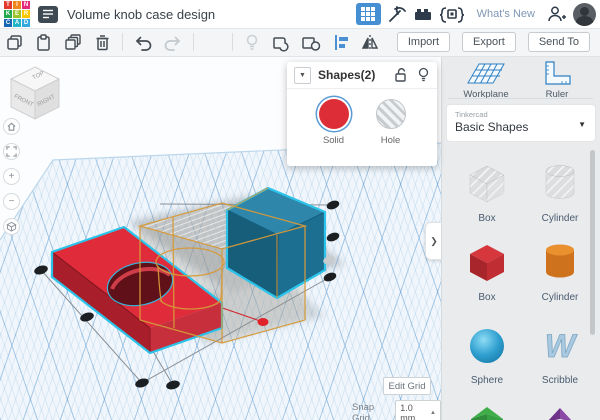 This screenshot has width=600, height=420. What do you see at coordinates (558, 42) in the screenshot?
I see `send-to-button: Send To` at bounding box center [558, 42].